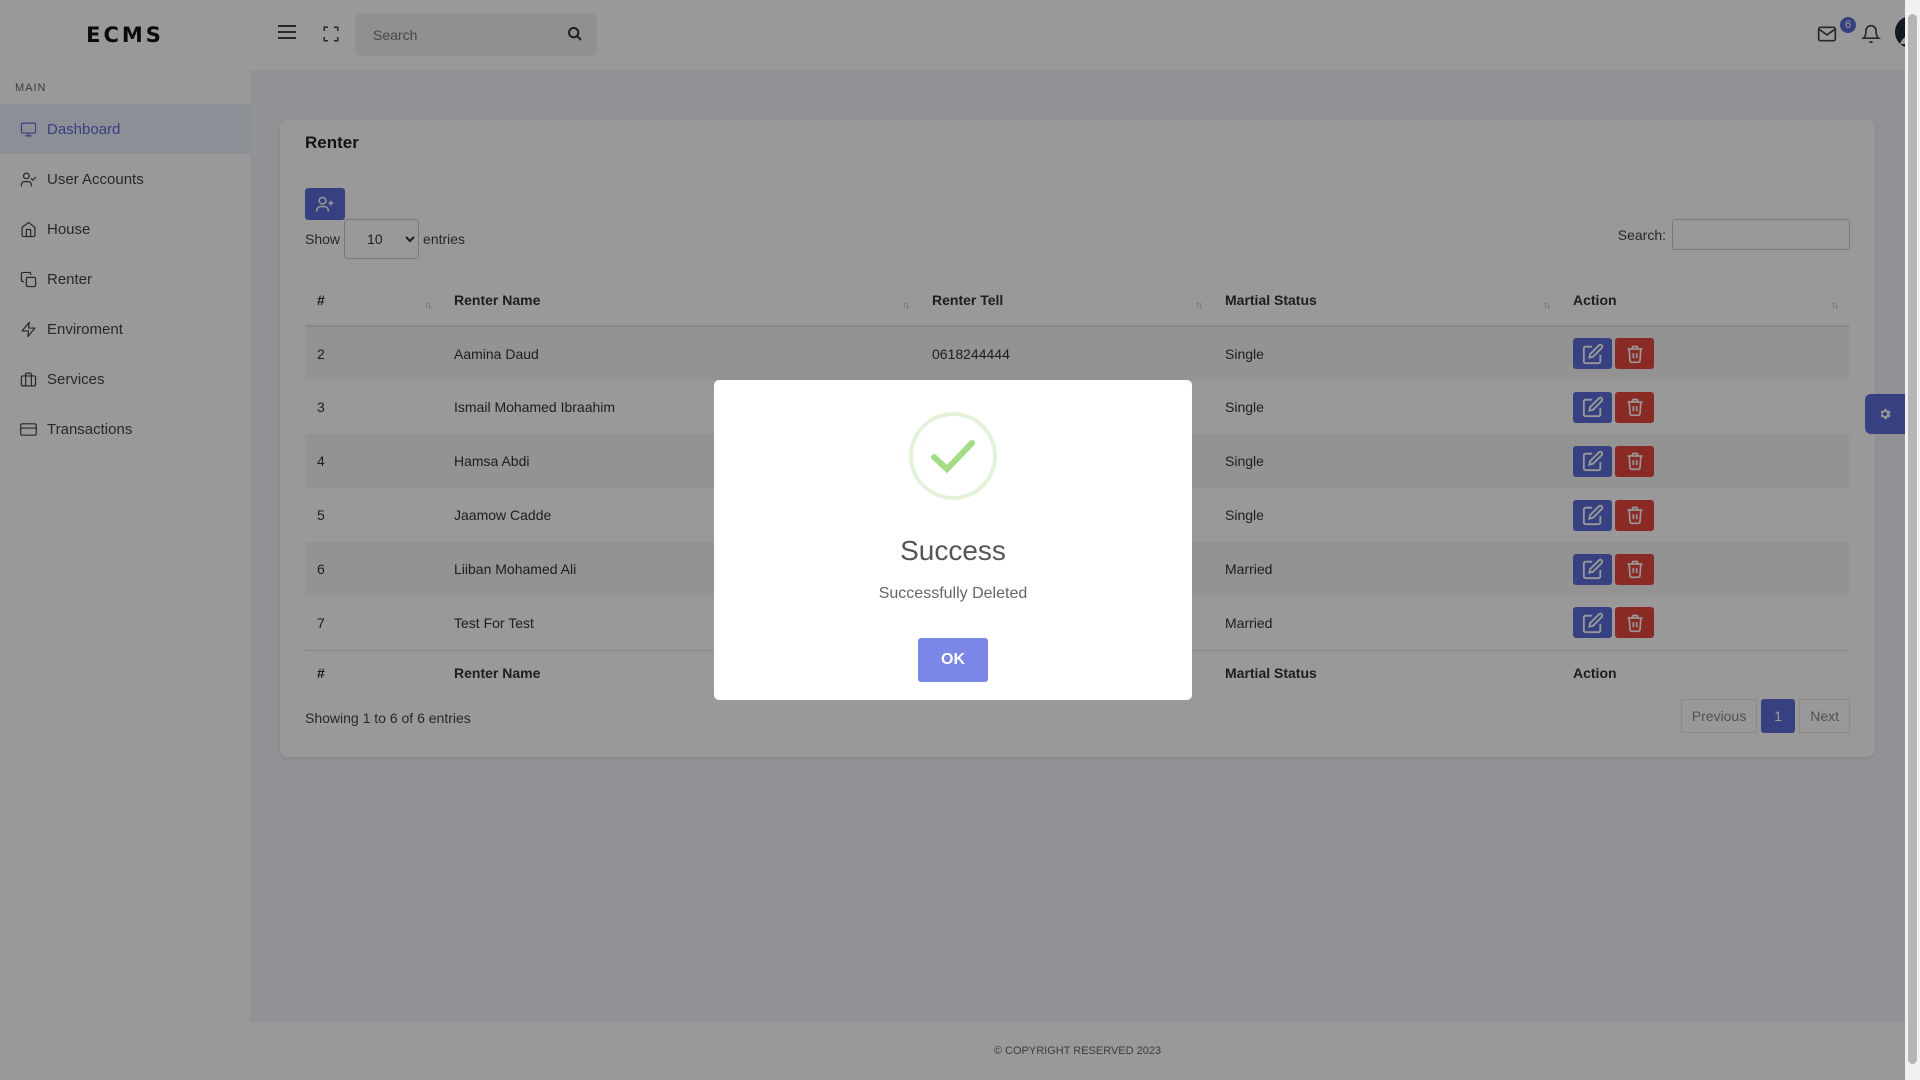 The width and height of the screenshot is (1920, 1080). What do you see at coordinates (953, 456) in the screenshot?
I see `success-check-icon` at bounding box center [953, 456].